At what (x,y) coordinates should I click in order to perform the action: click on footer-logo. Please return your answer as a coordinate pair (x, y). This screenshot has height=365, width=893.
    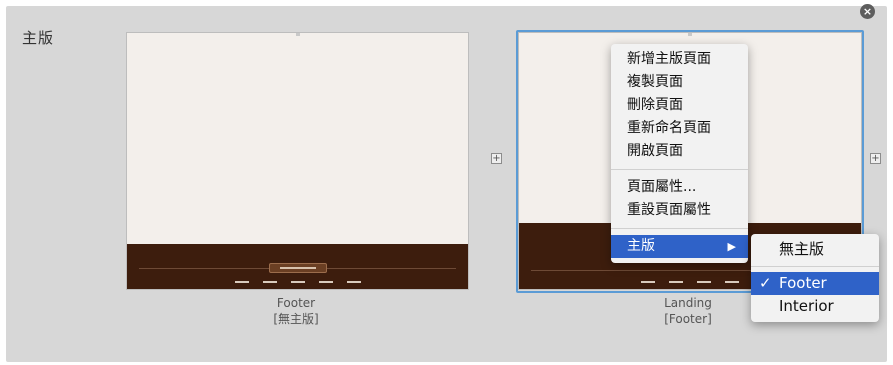
    Looking at the image, I should click on (297, 268).